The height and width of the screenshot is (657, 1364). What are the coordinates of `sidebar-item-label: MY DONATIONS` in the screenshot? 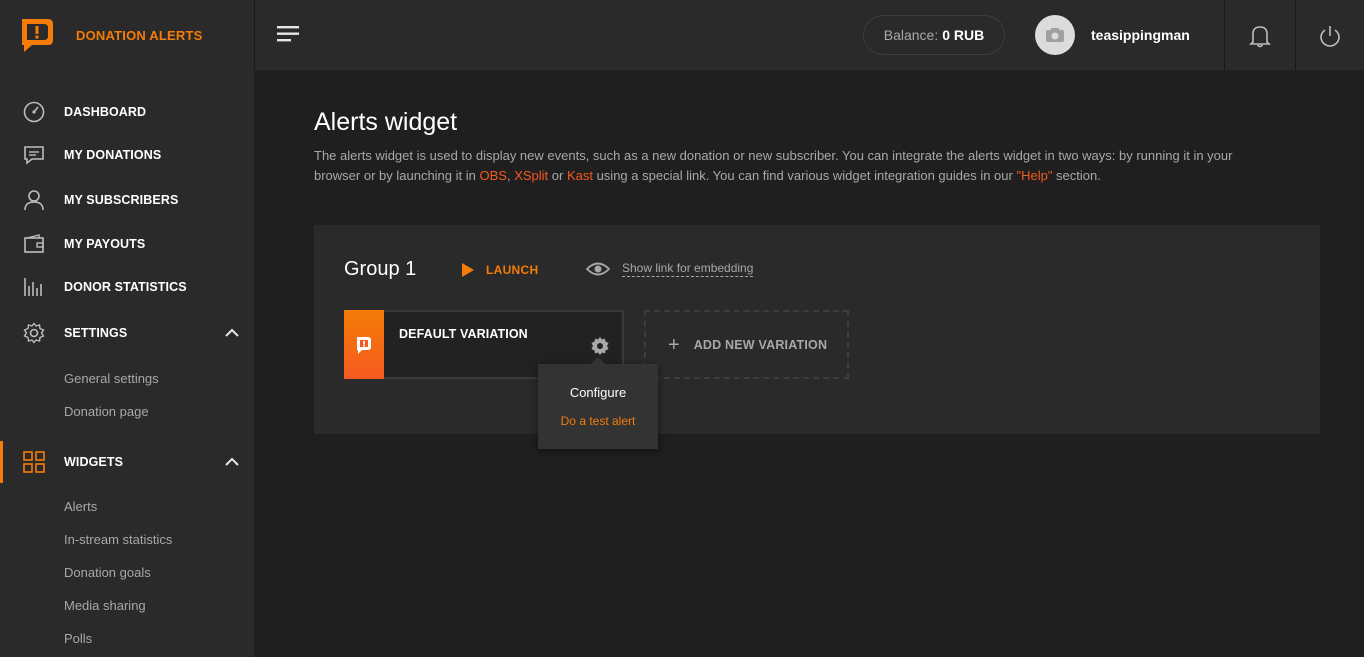 It's located at (113, 155).